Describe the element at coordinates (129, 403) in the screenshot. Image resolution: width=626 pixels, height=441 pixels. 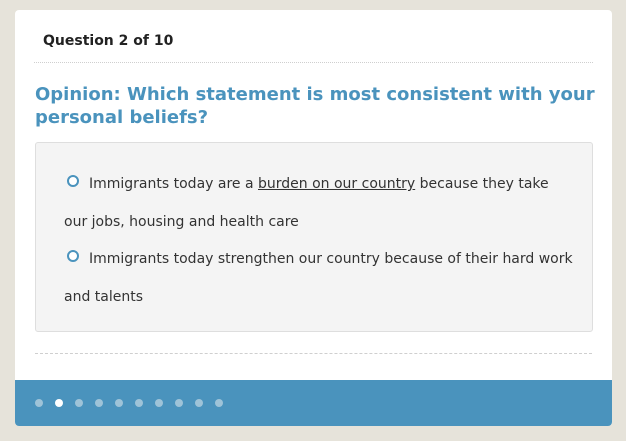
I see `progress-dots` at that location.